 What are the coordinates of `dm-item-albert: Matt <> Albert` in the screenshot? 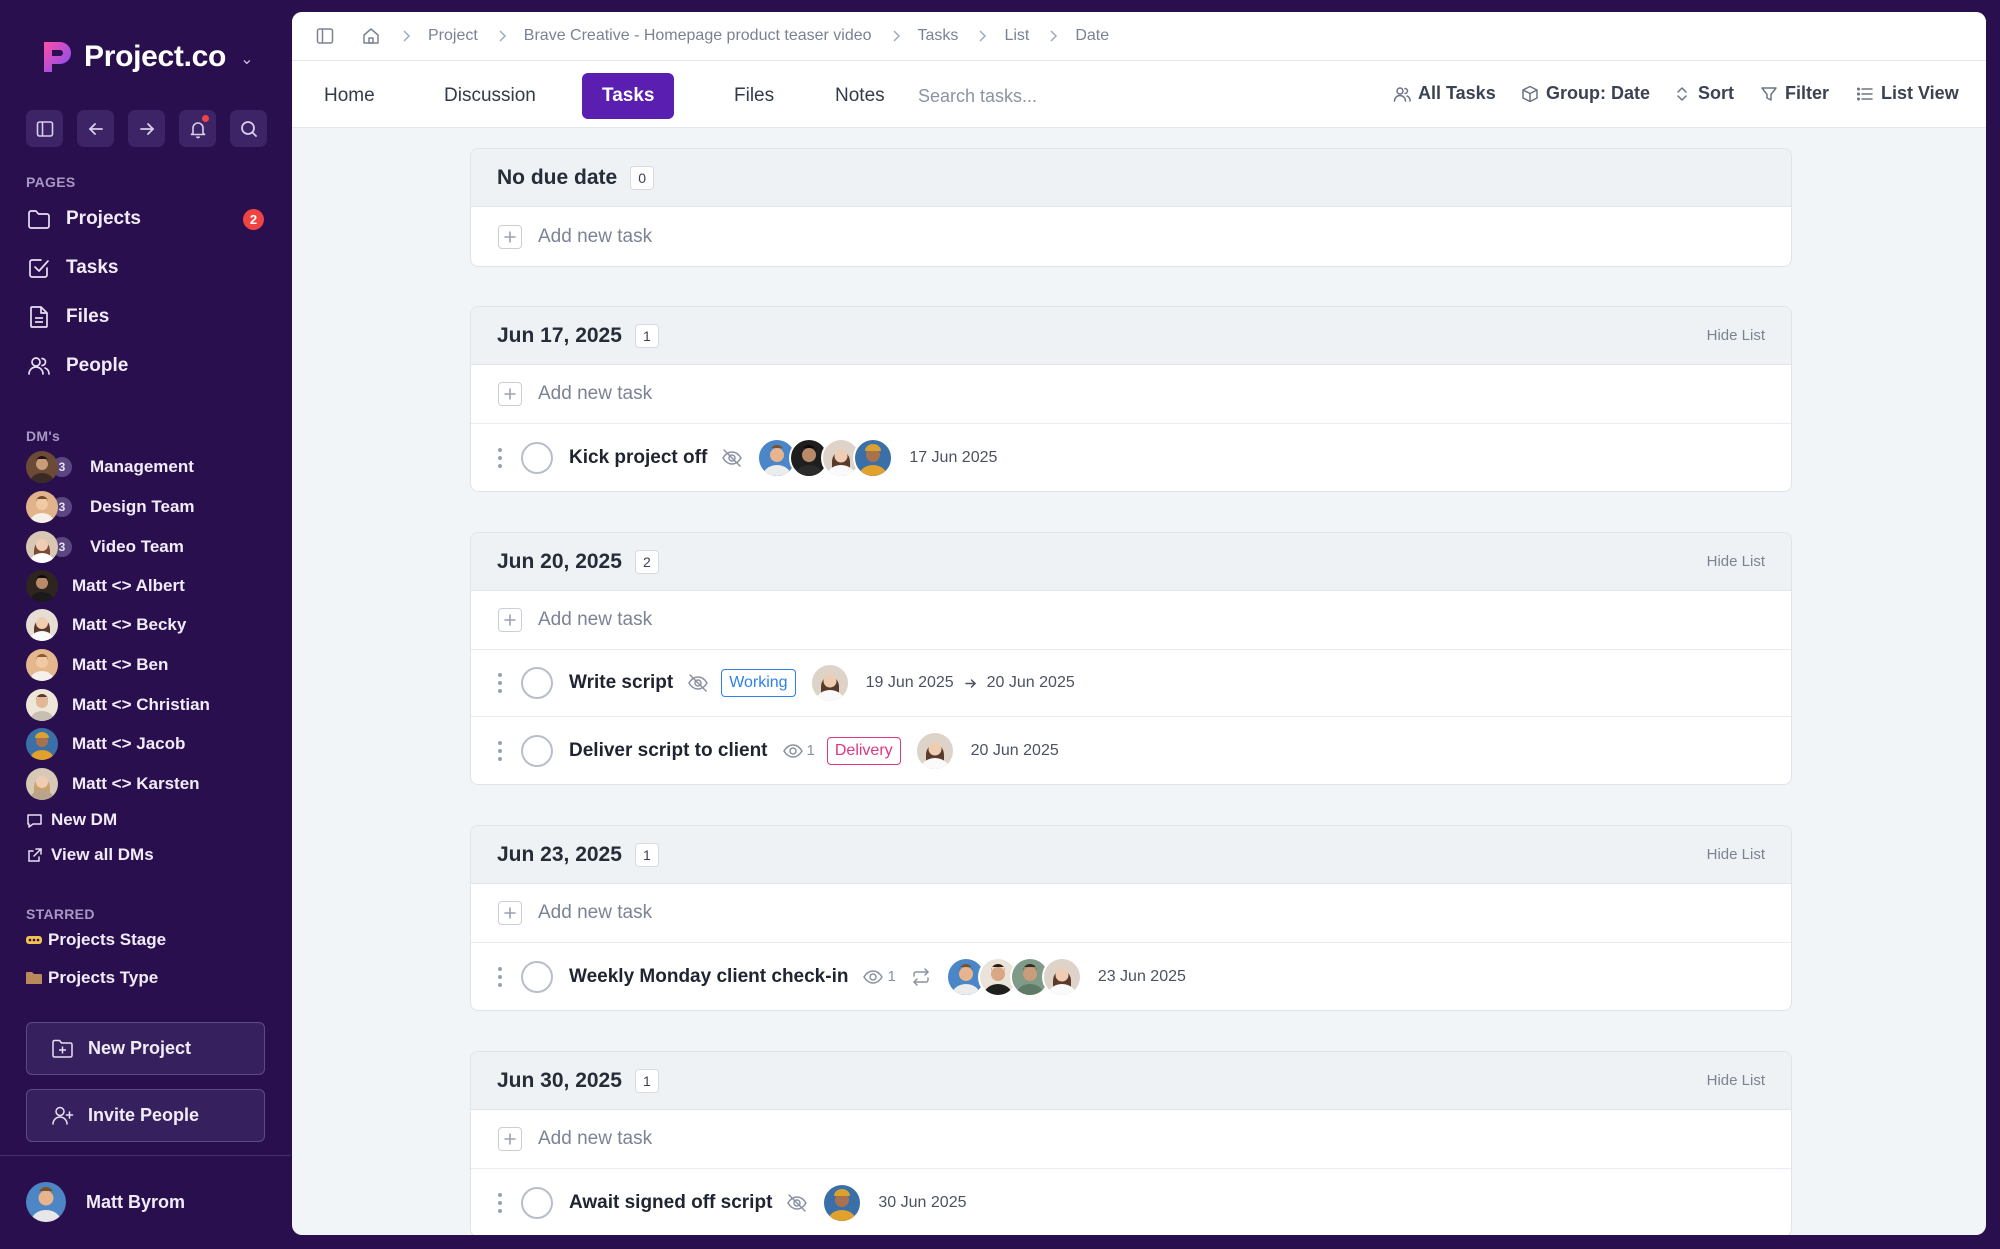 It's located at (105, 586).